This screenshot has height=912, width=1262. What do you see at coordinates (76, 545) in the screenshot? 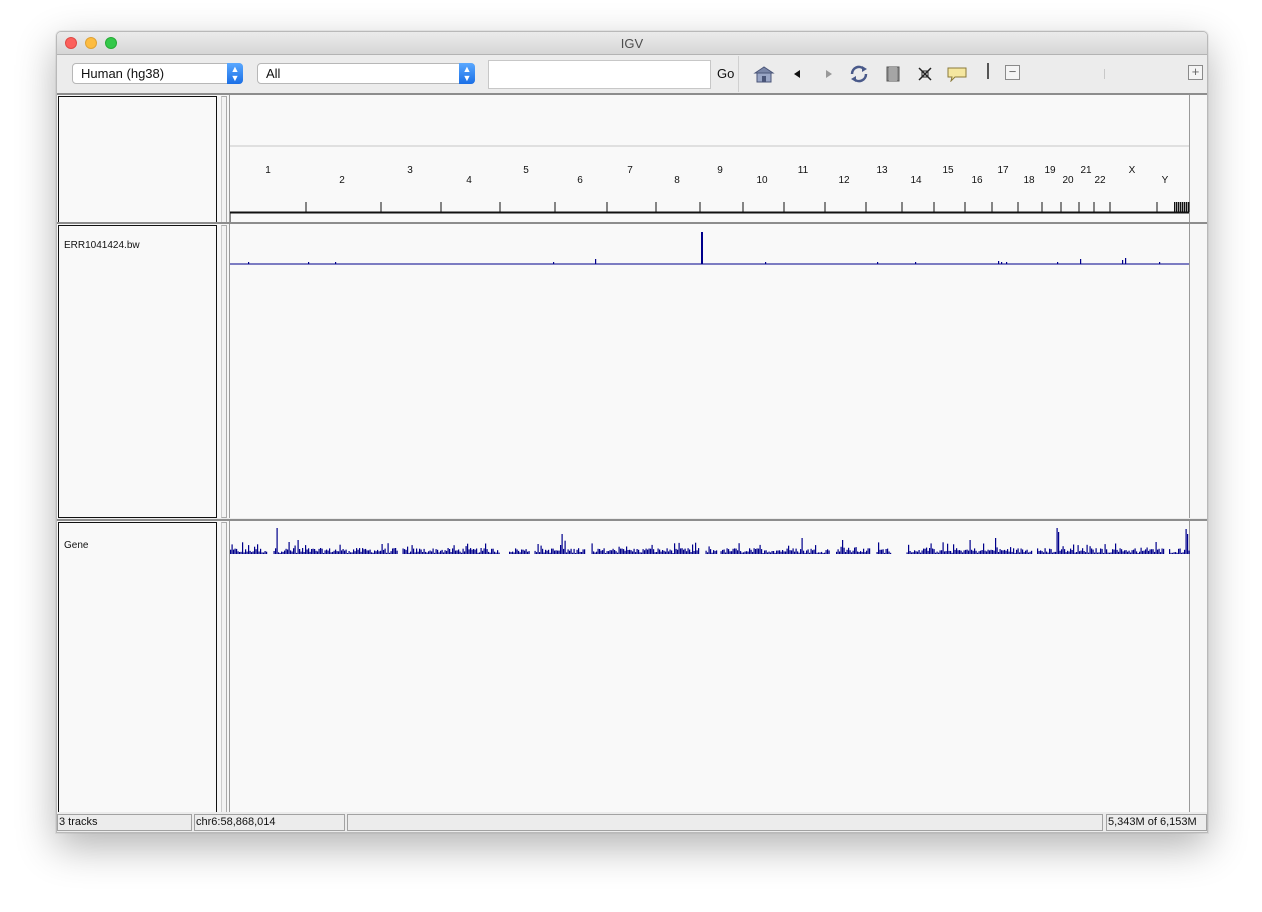
I see `gene-track-label: Gene` at bounding box center [76, 545].